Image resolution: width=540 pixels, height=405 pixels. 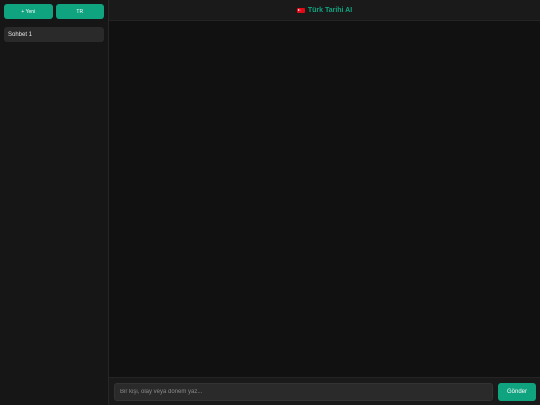 I want to click on chat-list: Sohbet 1, so click(x=54, y=34).